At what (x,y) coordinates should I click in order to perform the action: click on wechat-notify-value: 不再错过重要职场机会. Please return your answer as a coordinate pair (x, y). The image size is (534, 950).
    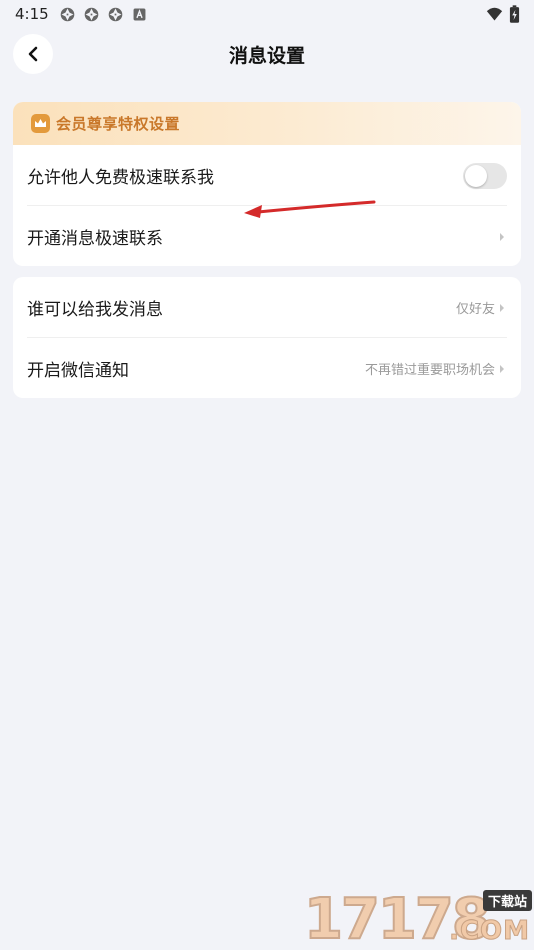
    Looking at the image, I should click on (429, 370).